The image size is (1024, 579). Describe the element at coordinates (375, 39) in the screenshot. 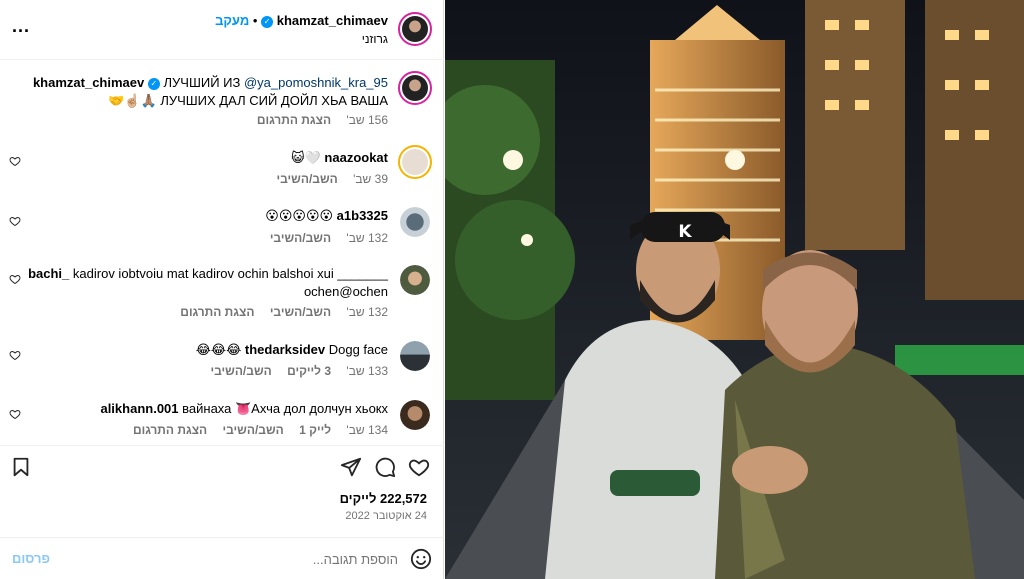

I see `location-label: גרוזני` at that location.